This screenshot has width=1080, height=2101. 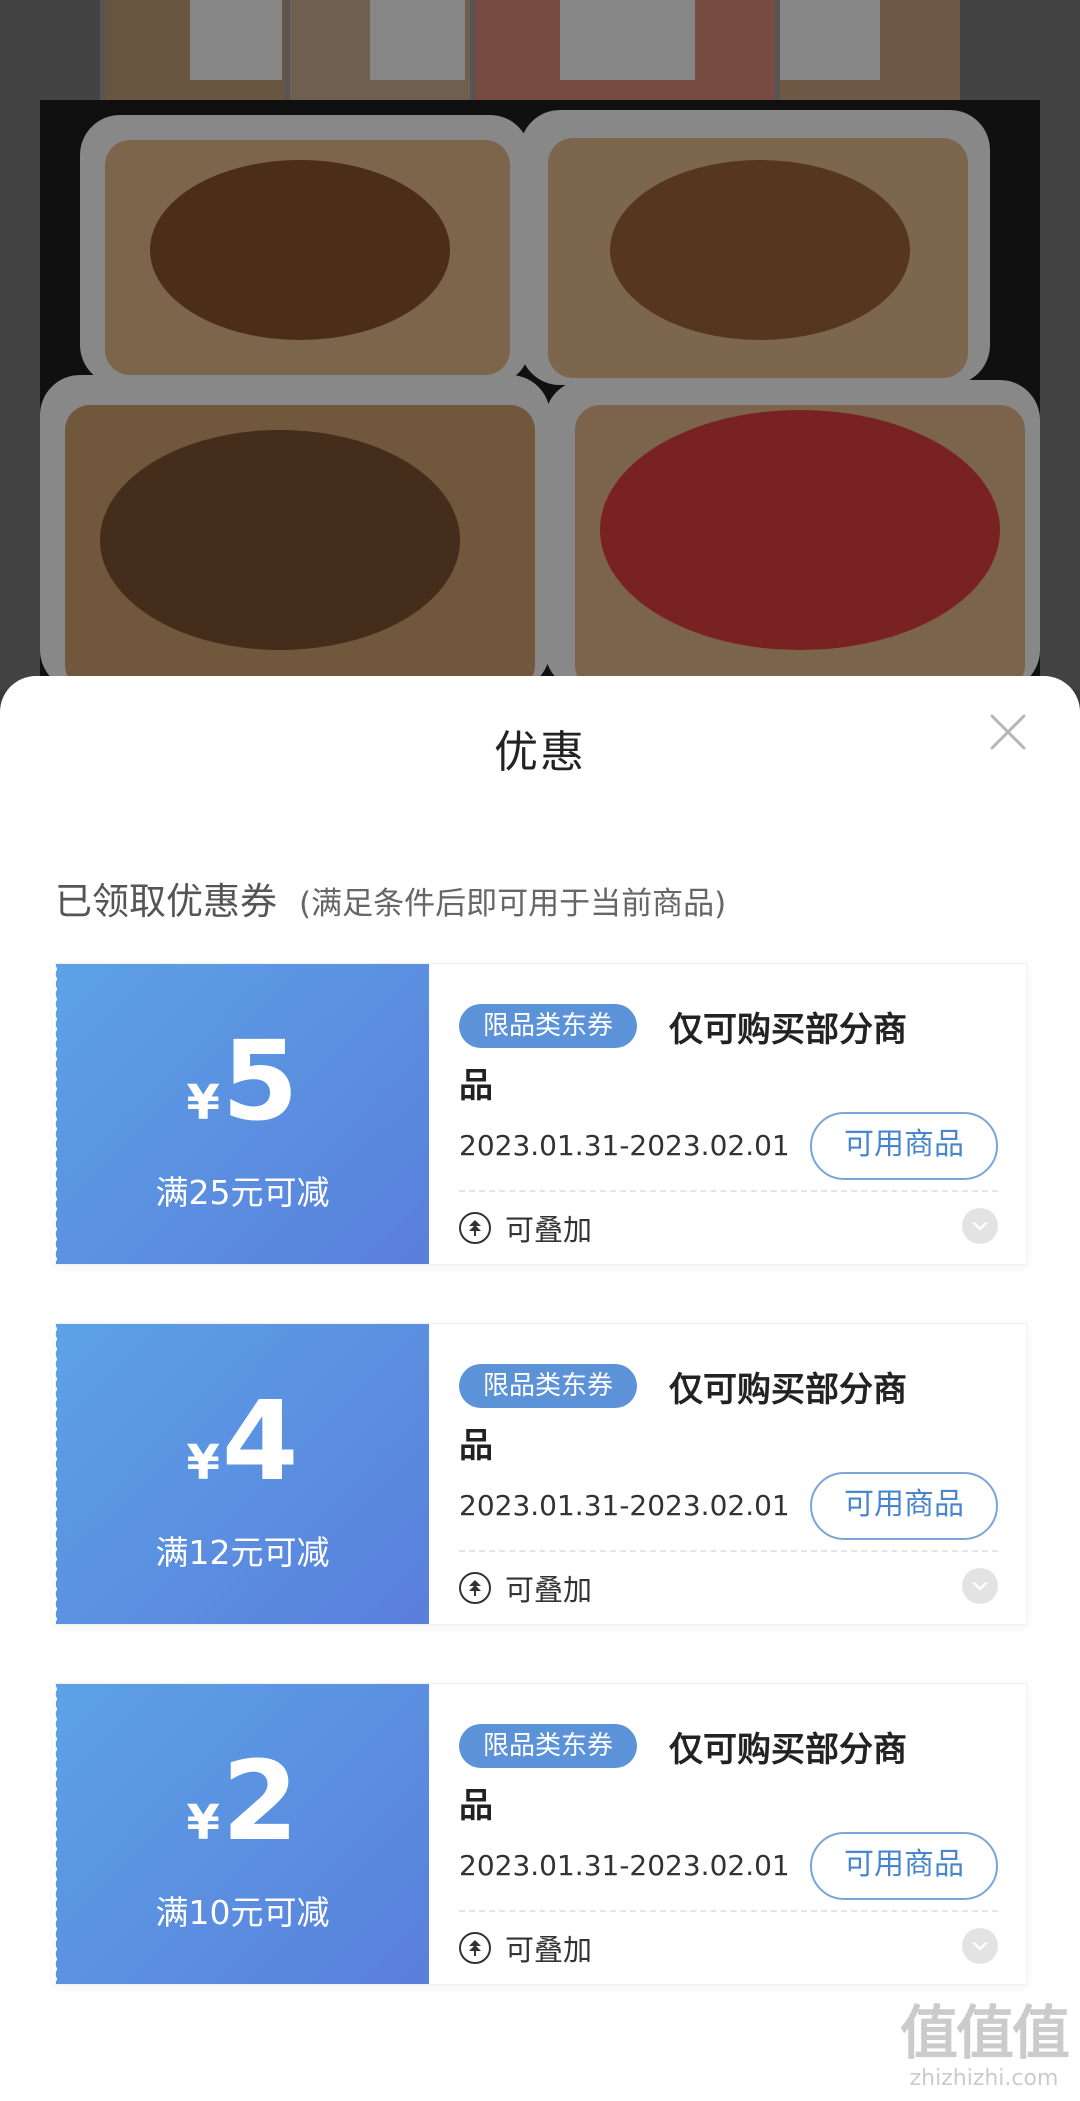 I want to click on close-icon, so click(x=1008, y=732).